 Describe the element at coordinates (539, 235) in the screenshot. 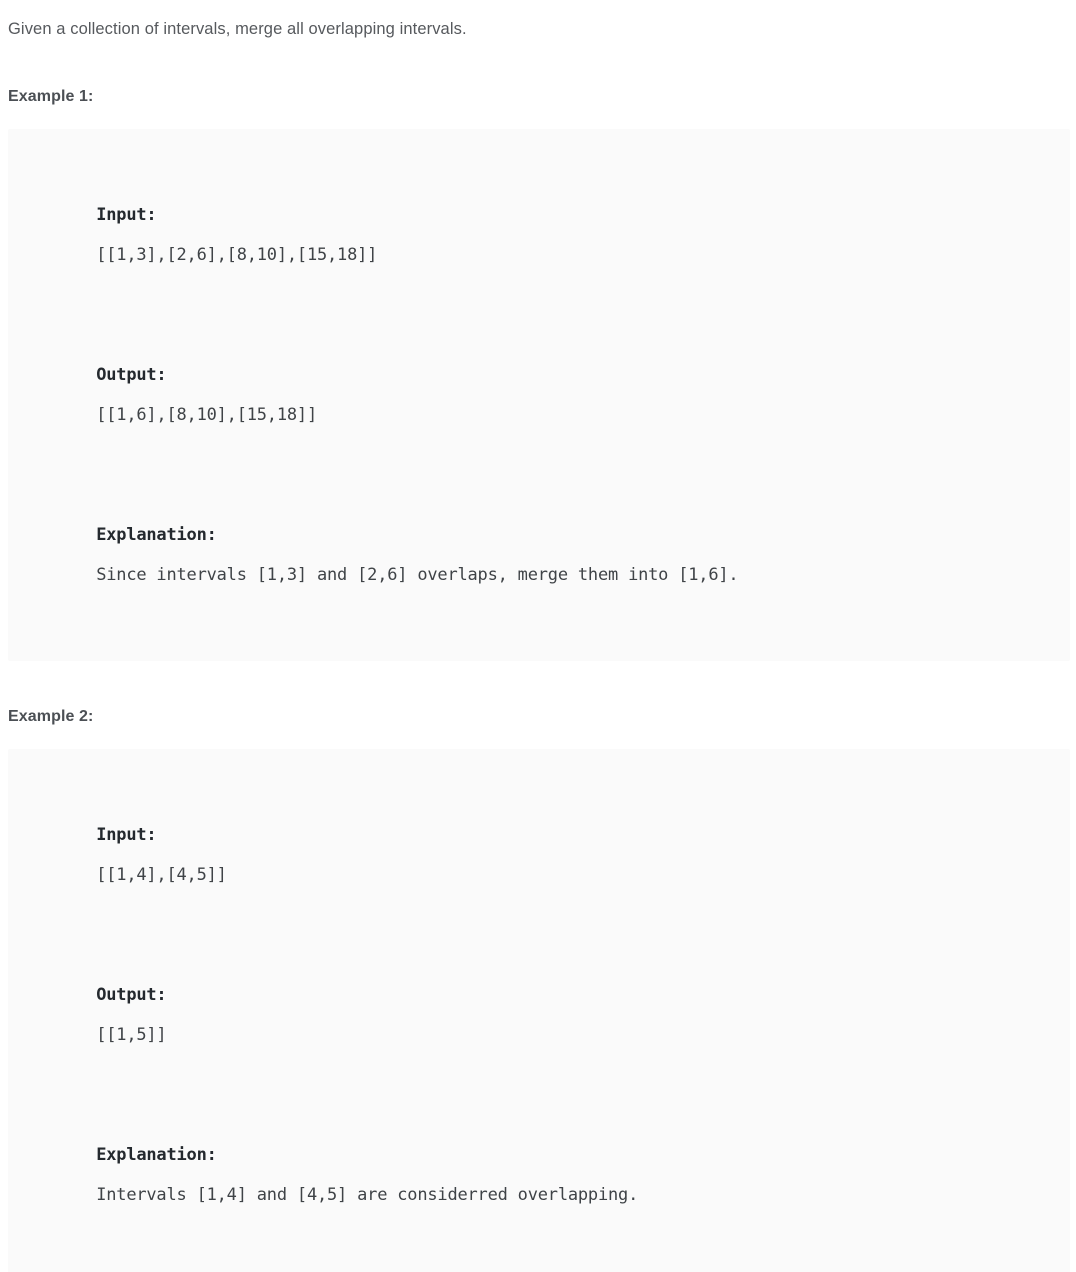

I see `example-1-input-line: Input: [[1,3],[2,6],[8,10],[15,18]]` at that location.